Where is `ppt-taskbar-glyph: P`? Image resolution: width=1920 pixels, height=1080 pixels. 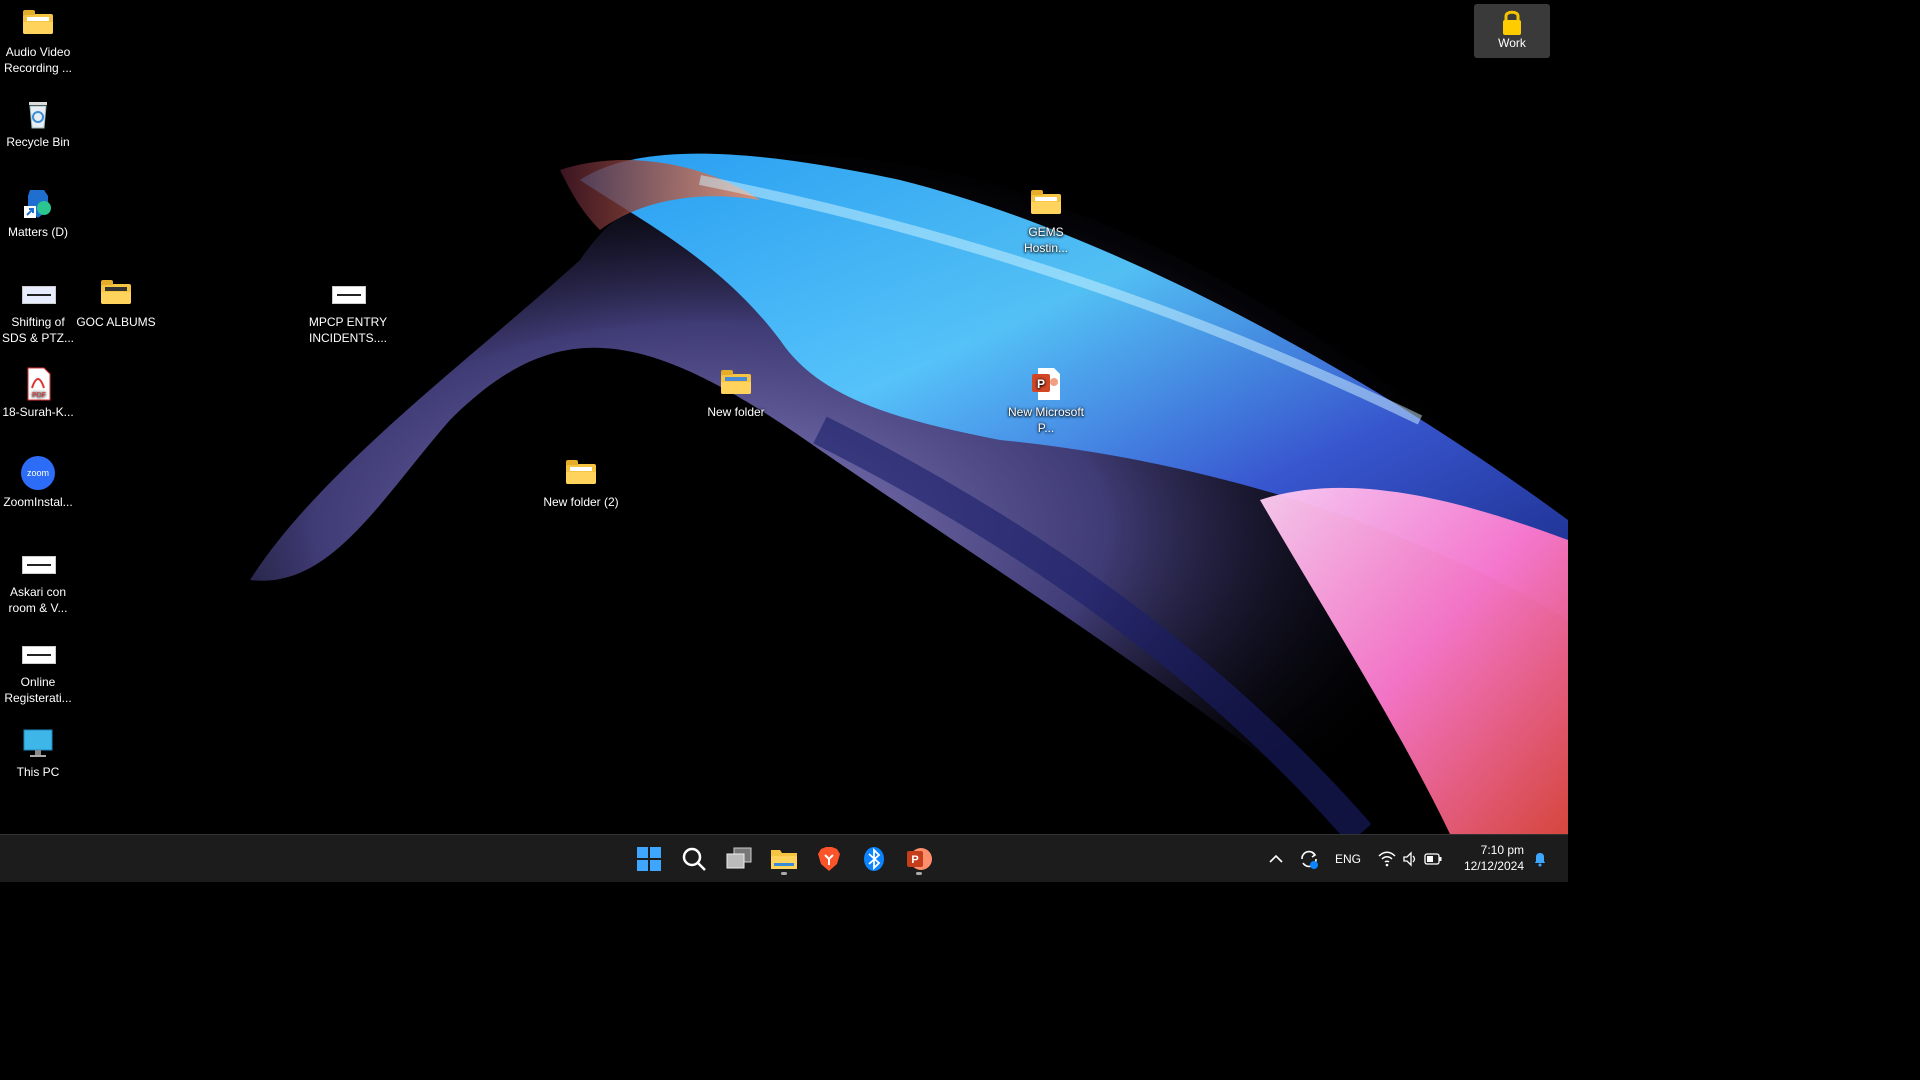 ppt-taskbar-glyph: P is located at coordinates (914, 860).